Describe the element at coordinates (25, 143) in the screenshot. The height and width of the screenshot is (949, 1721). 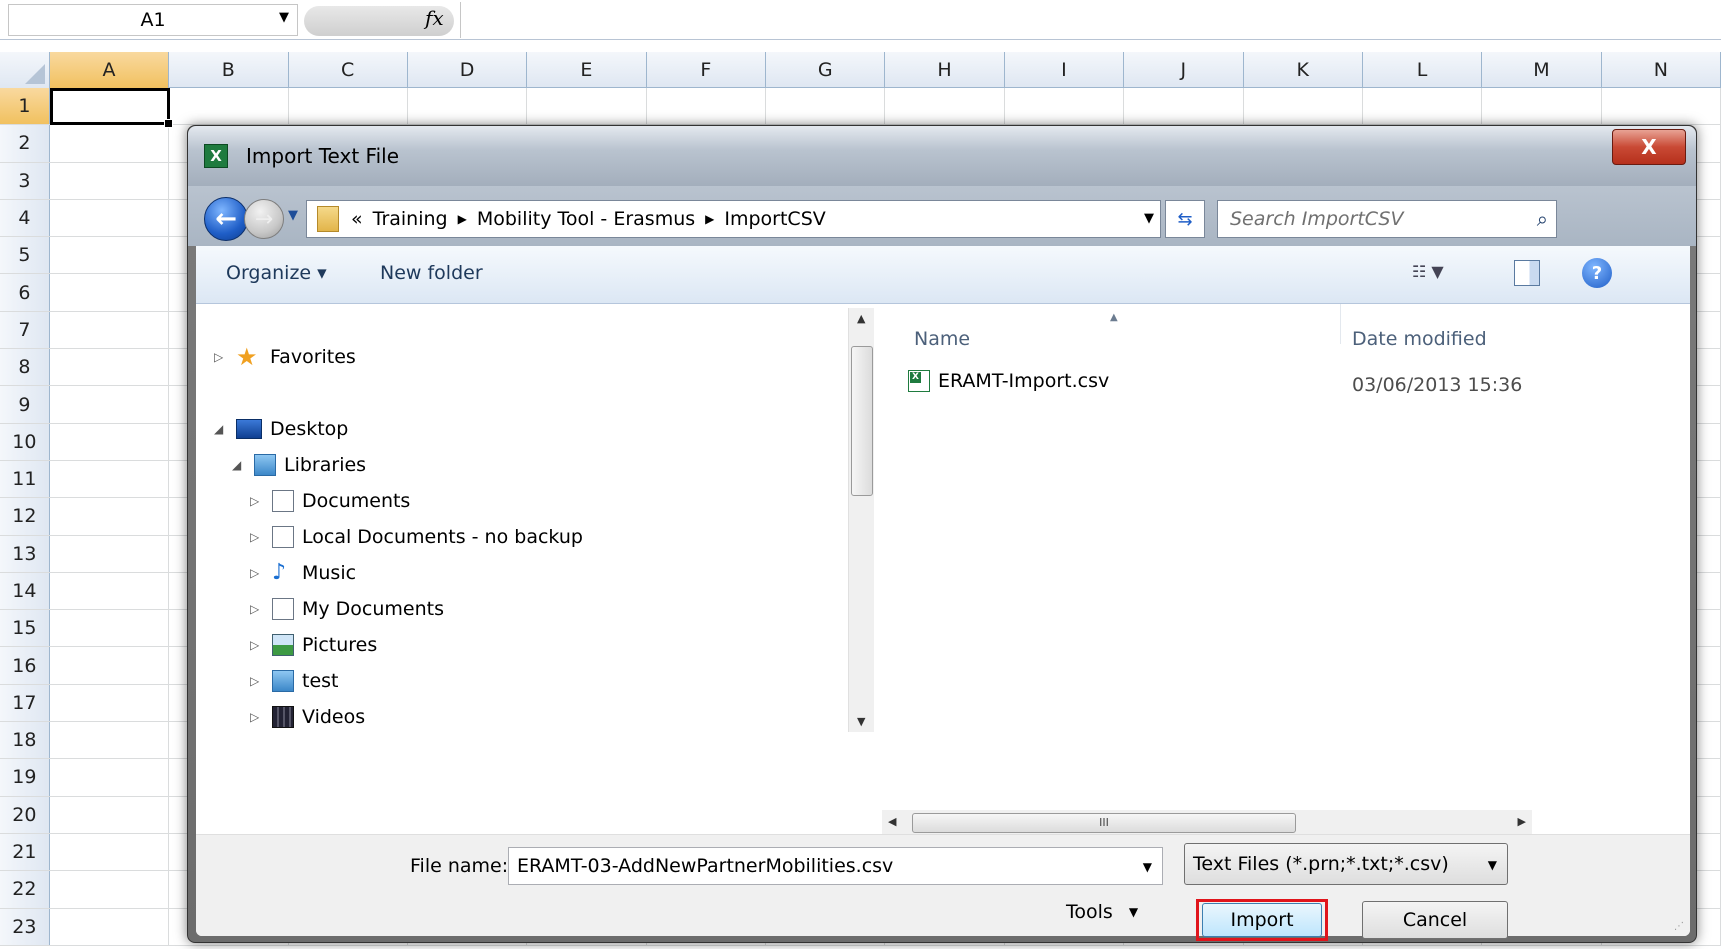
I see `row-header: 2` at that location.